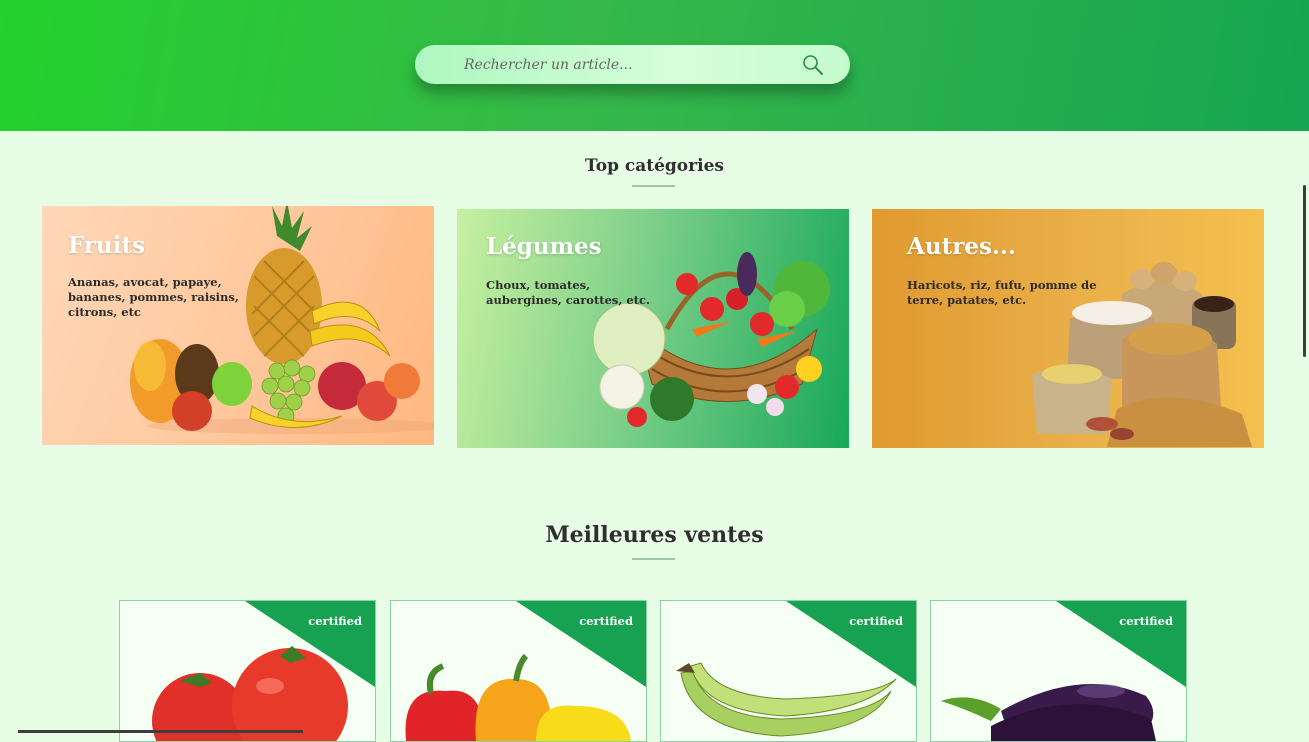  What do you see at coordinates (282, 320) in the screenshot?
I see `fruits-image` at bounding box center [282, 320].